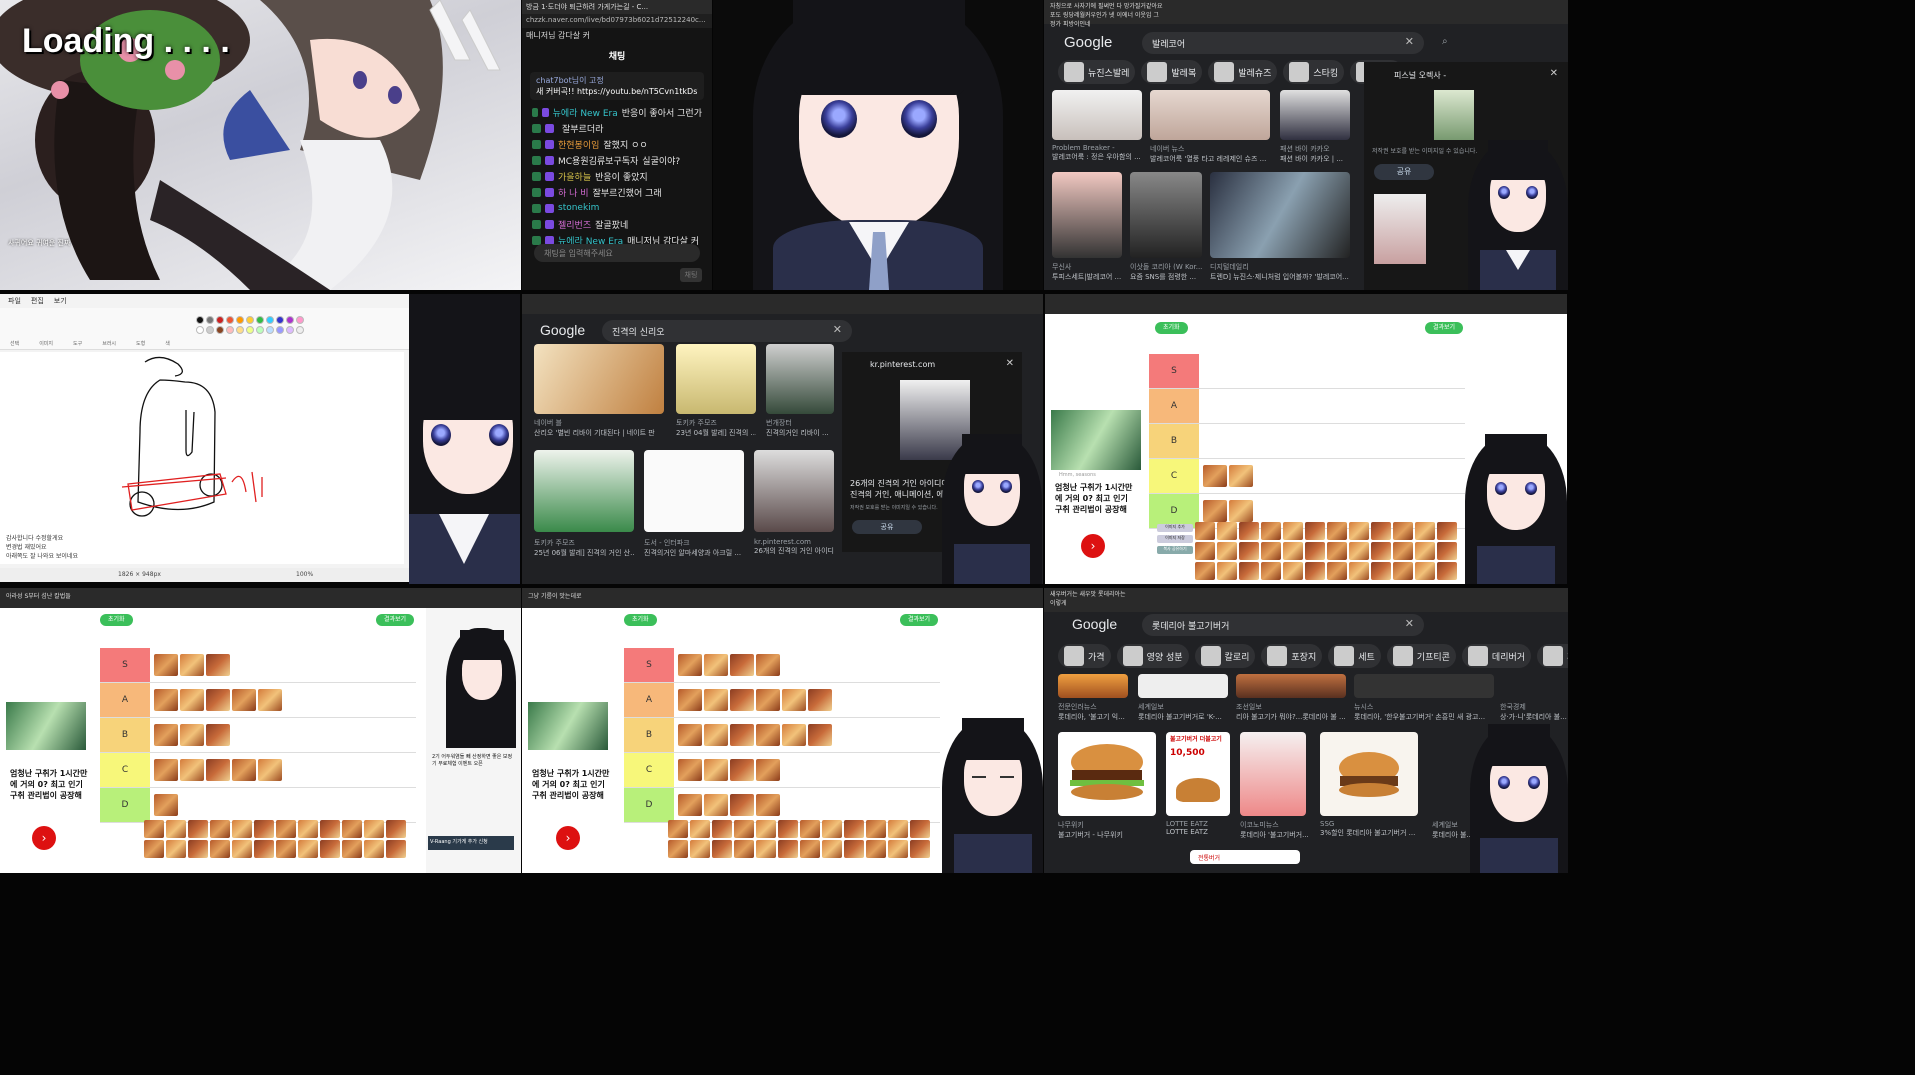  I want to click on tool-button: 이미지 저장, so click(1175, 539).